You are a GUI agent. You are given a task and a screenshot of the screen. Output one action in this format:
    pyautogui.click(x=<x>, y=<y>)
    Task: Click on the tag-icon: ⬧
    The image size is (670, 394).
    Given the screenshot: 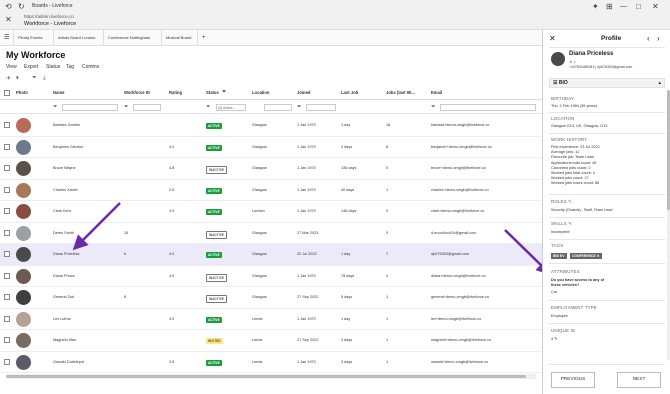 What is the action you would take?
    pyautogui.click(x=17, y=78)
    